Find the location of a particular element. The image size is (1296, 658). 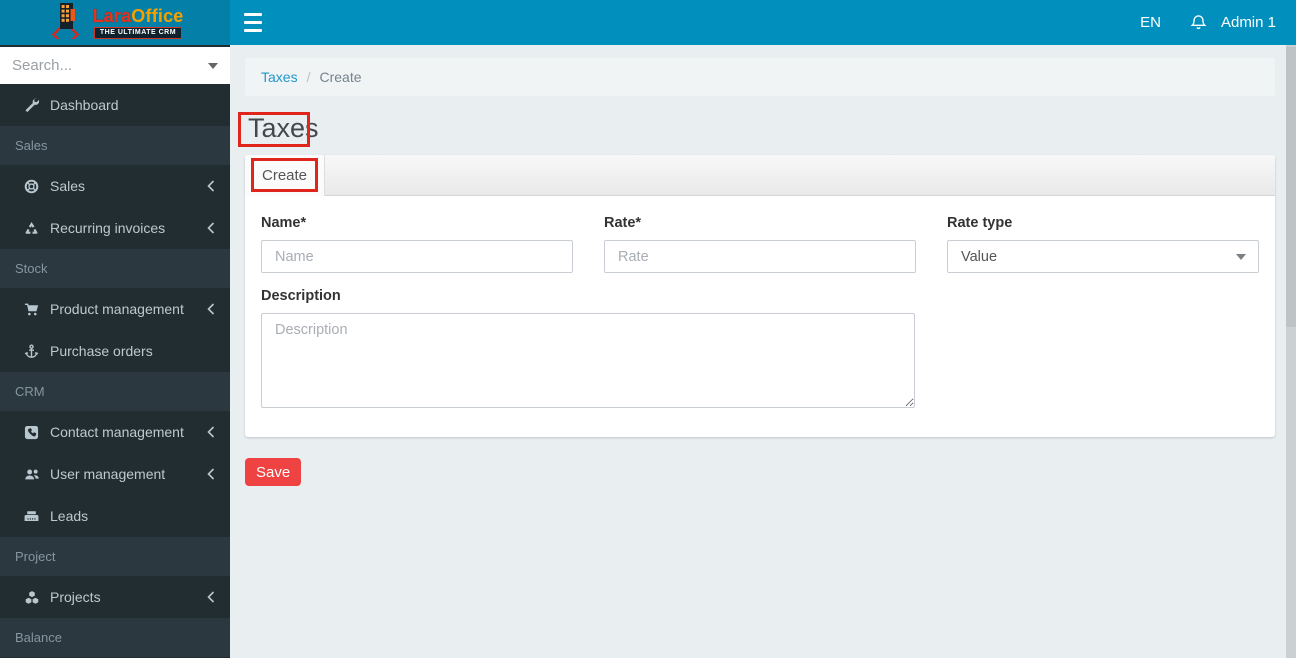

sidebar-section-sales: Sales is located at coordinates (115, 145).